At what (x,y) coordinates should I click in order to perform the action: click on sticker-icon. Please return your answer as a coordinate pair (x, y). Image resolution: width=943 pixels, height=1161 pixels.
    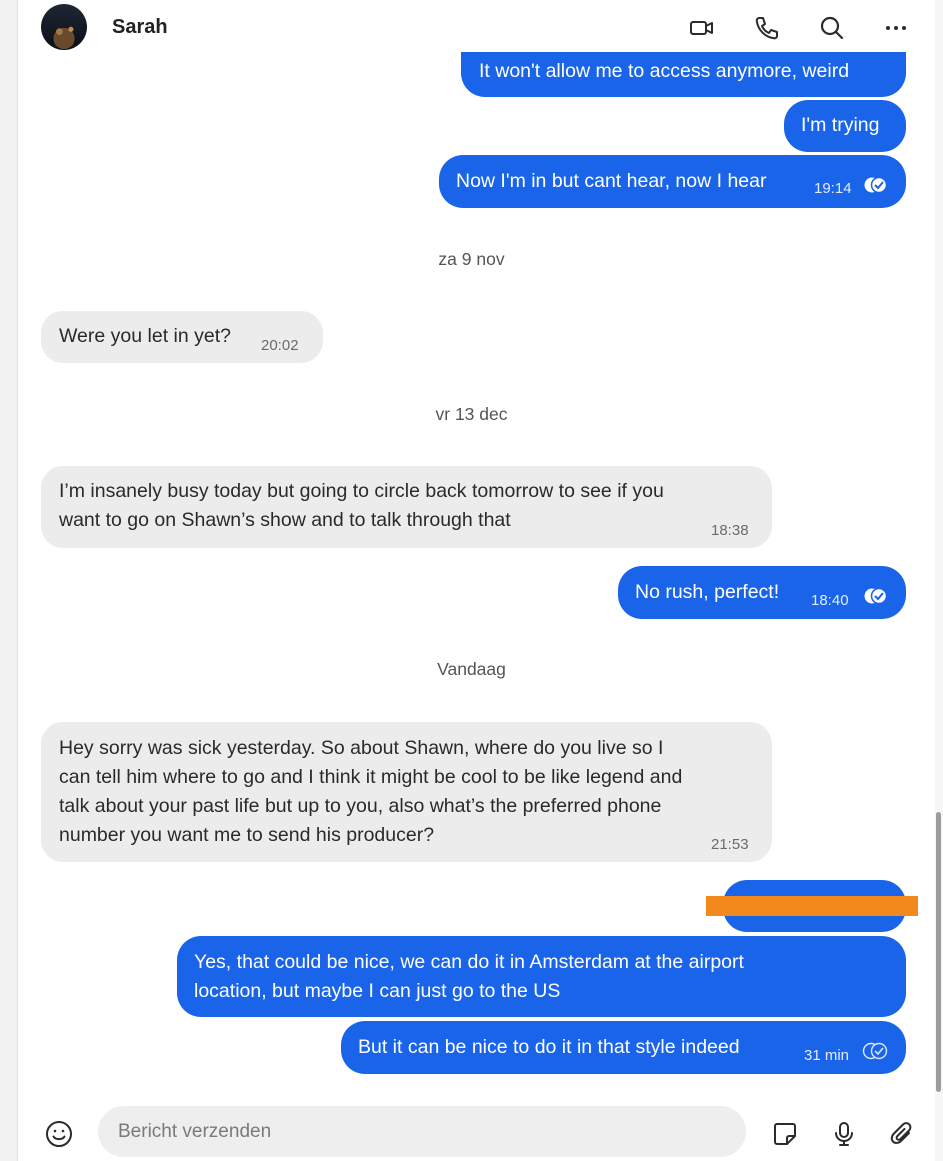
    Looking at the image, I should click on (785, 1134).